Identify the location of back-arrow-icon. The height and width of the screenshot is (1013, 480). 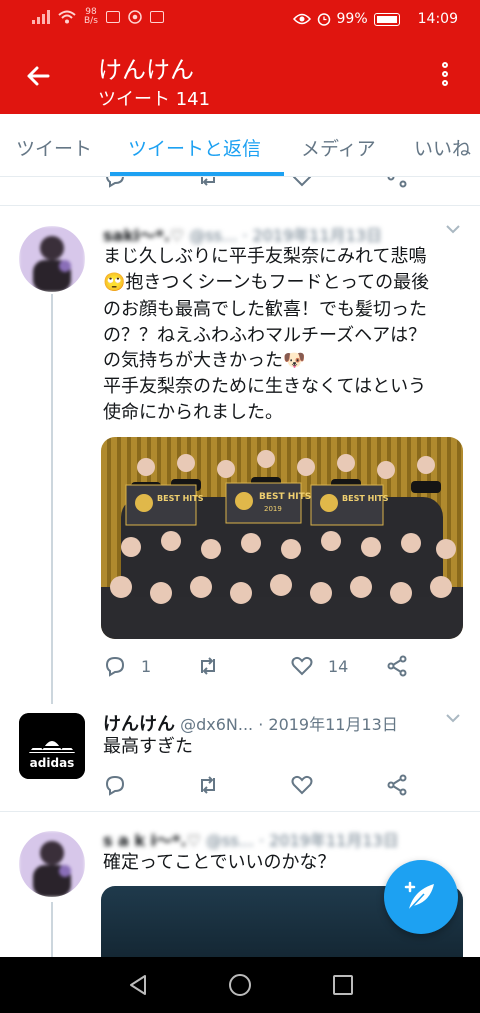
(38, 76).